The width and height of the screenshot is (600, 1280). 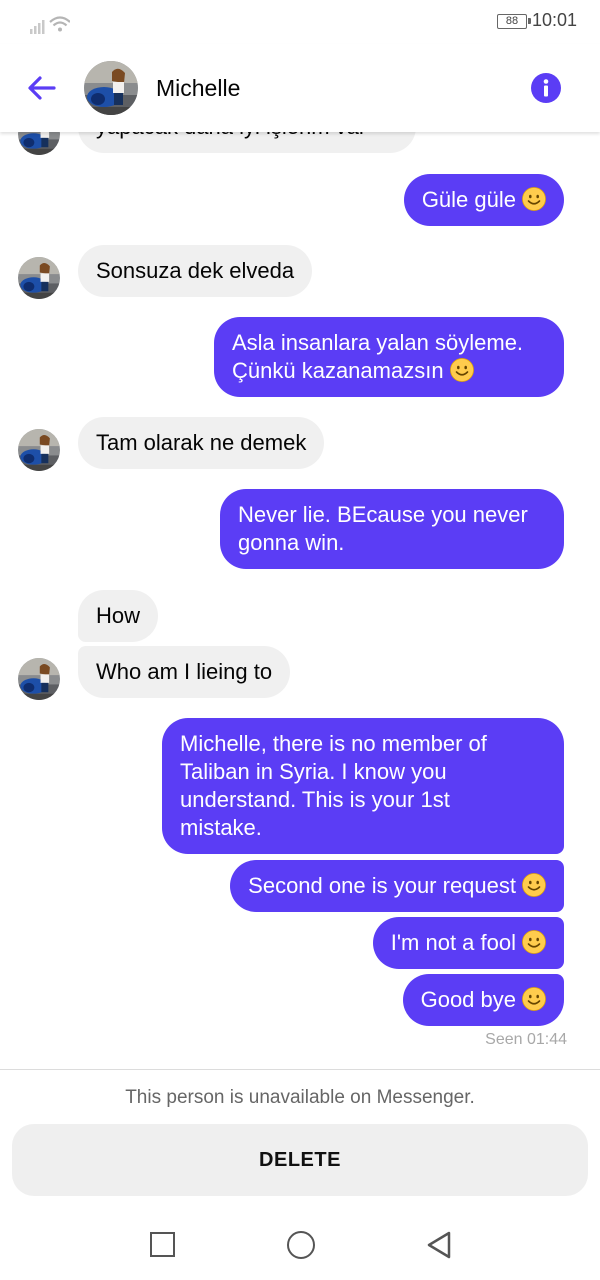 I want to click on message-bubble-incoming: How, so click(x=118, y=616).